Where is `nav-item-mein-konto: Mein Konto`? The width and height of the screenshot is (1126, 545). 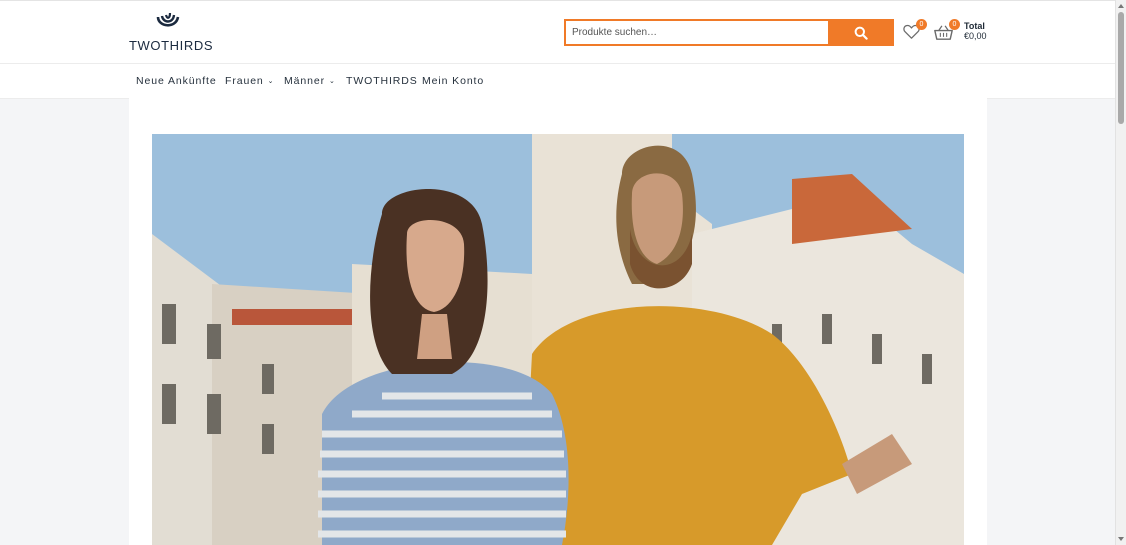
nav-item-mein-konto: Mein Konto is located at coordinates (453, 81).